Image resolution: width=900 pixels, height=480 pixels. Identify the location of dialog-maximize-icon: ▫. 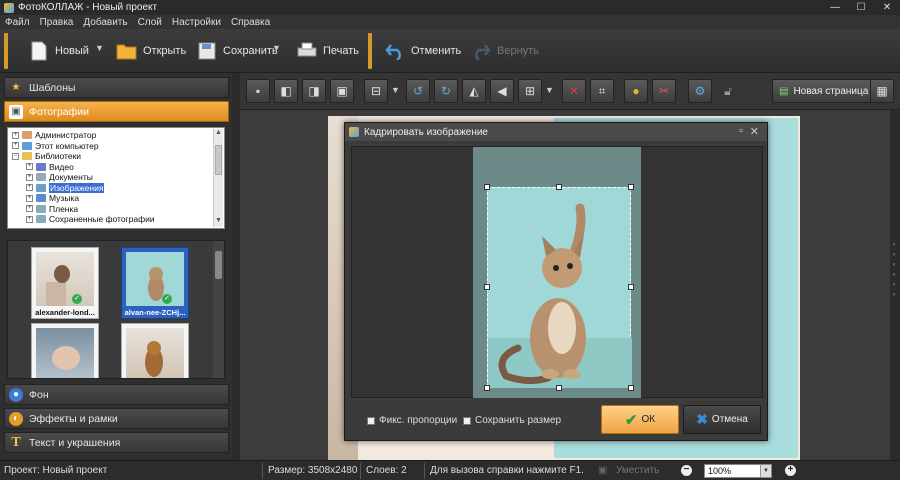
(741, 131).